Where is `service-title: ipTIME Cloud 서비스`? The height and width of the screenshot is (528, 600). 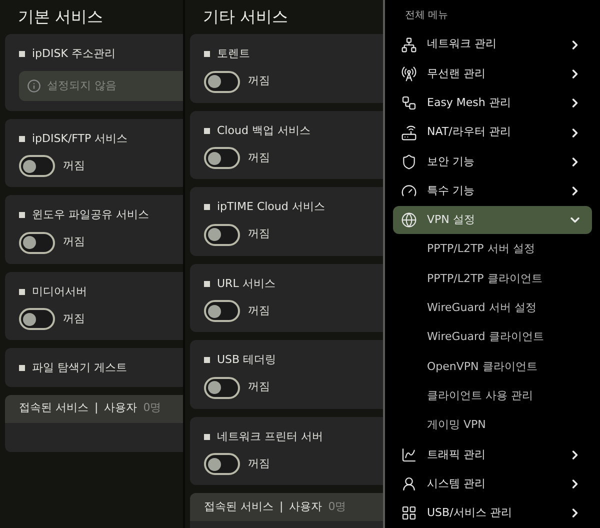 service-title: ipTIME Cloud 서비스 is located at coordinates (271, 207).